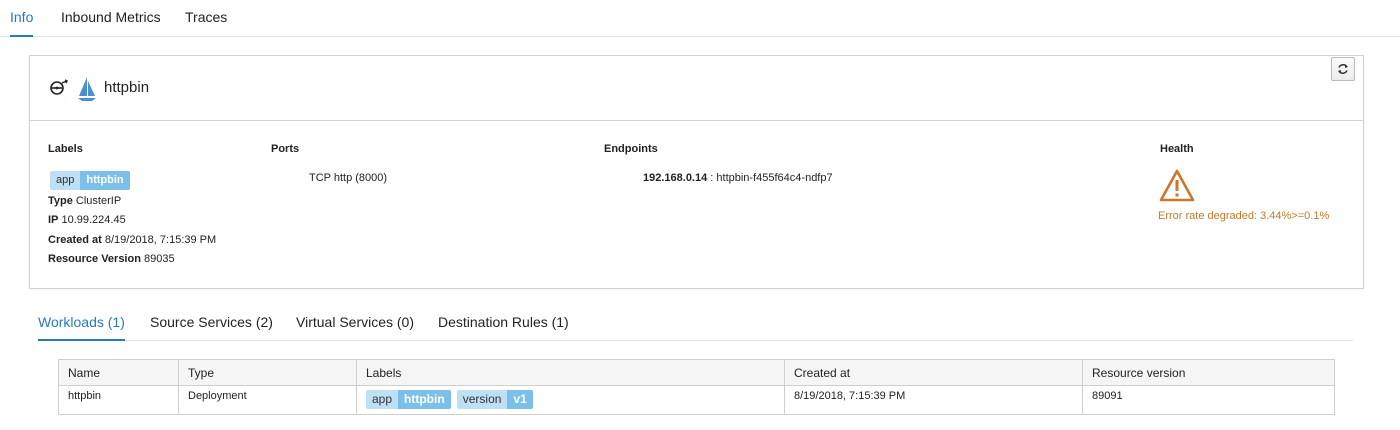 The image size is (1400, 430). I want to click on endpoint-ip: 192.168.0.14, so click(675, 178).